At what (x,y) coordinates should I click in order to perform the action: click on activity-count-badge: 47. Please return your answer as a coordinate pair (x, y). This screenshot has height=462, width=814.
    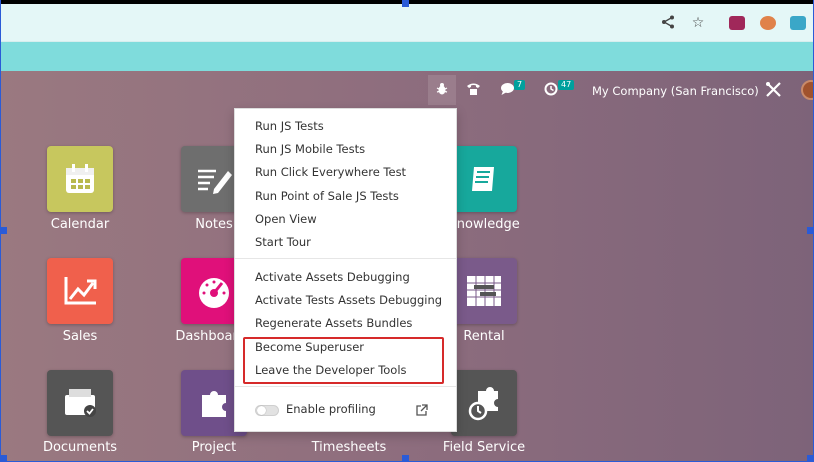
    Looking at the image, I should click on (566, 85).